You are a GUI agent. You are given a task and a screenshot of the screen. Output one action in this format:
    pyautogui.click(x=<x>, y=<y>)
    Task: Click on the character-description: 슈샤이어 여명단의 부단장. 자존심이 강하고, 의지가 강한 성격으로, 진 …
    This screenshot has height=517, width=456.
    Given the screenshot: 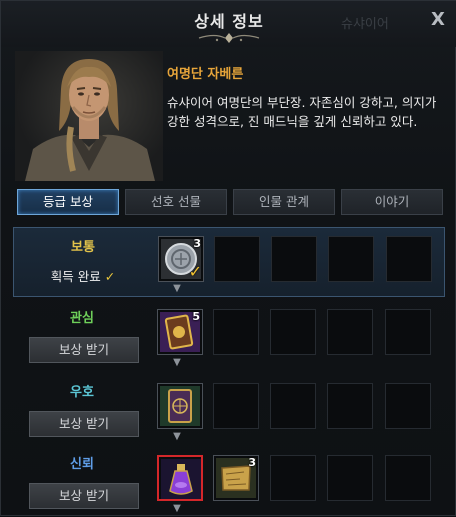 What is the action you would take?
    pyautogui.click(x=302, y=112)
    